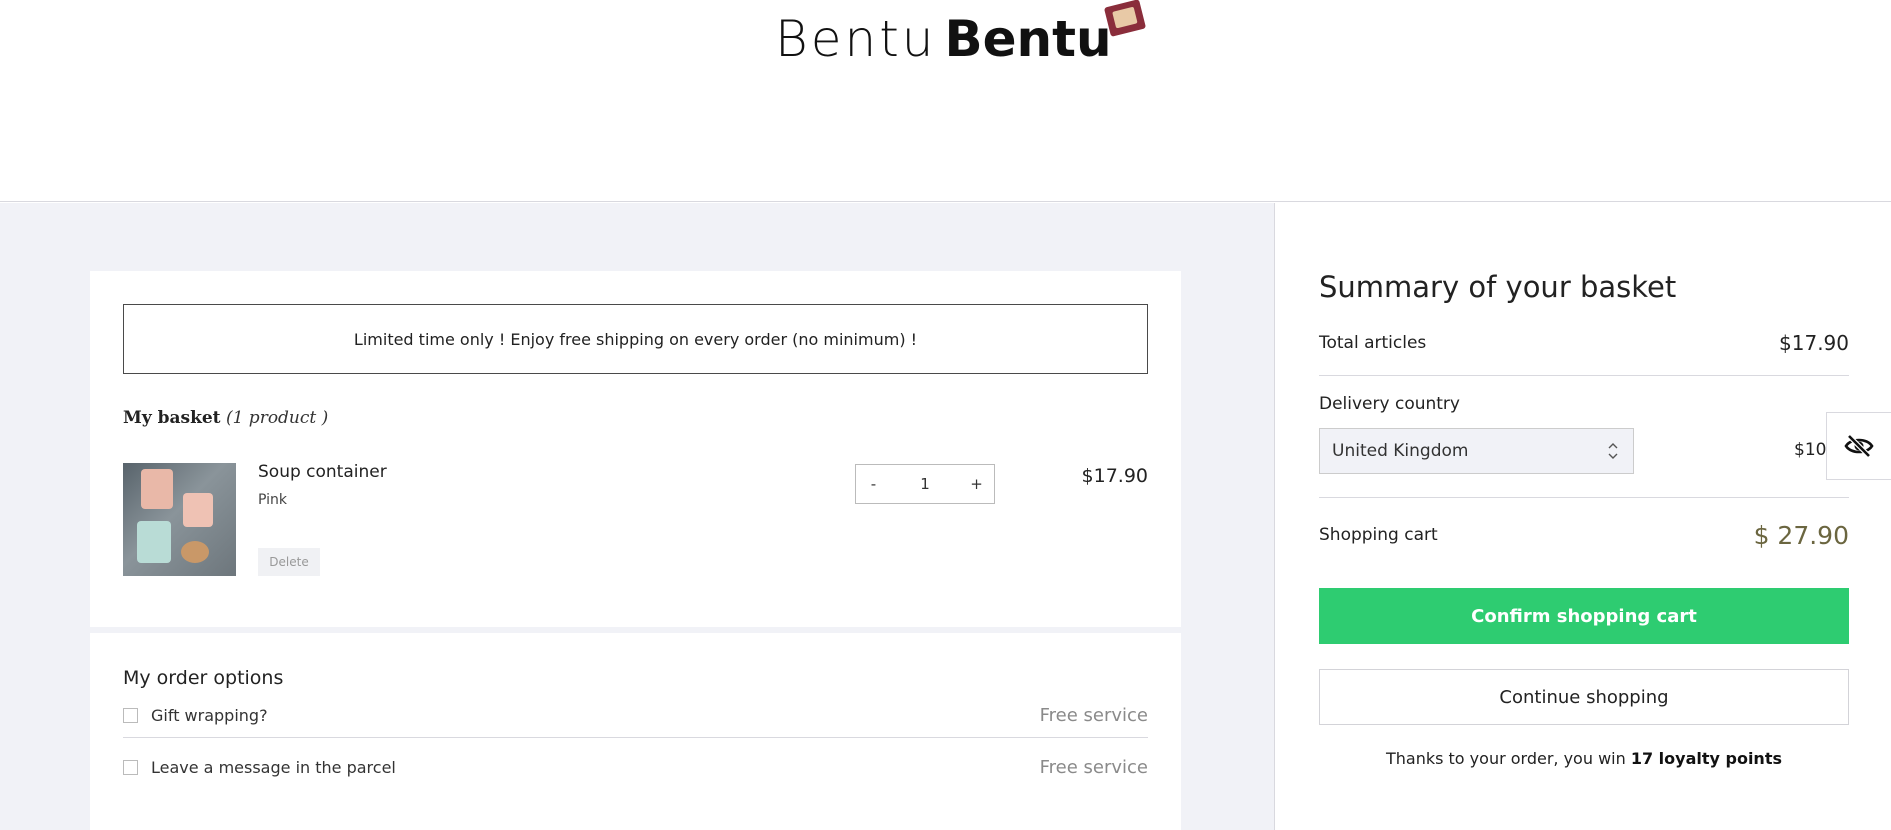  I want to click on quantity-increment-button: +, so click(976, 484).